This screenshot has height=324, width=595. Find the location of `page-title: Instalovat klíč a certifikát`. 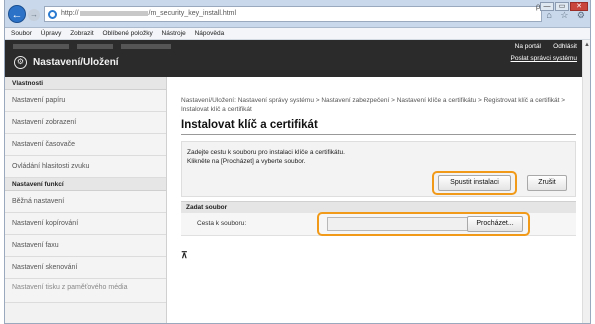

page-title: Instalovat klíč a certifikát is located at coordinates (249, 125).